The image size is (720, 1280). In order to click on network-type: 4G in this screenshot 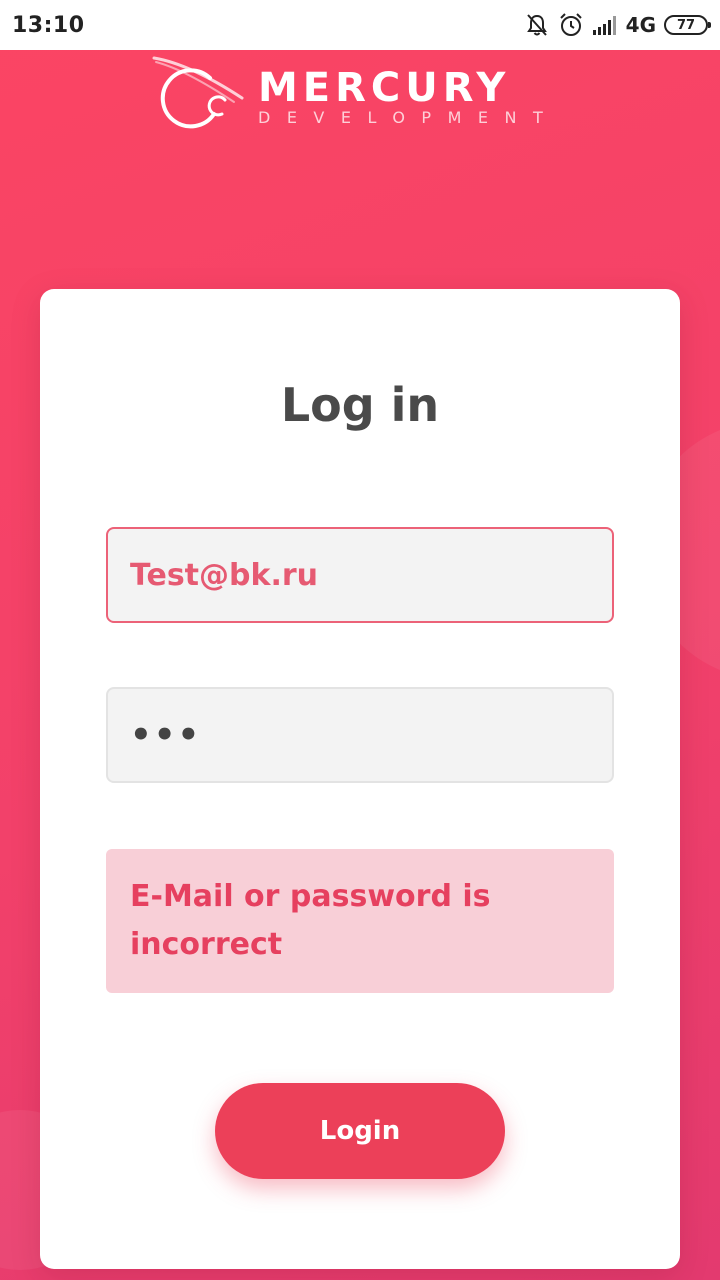, I will do `click(640, 25)`.